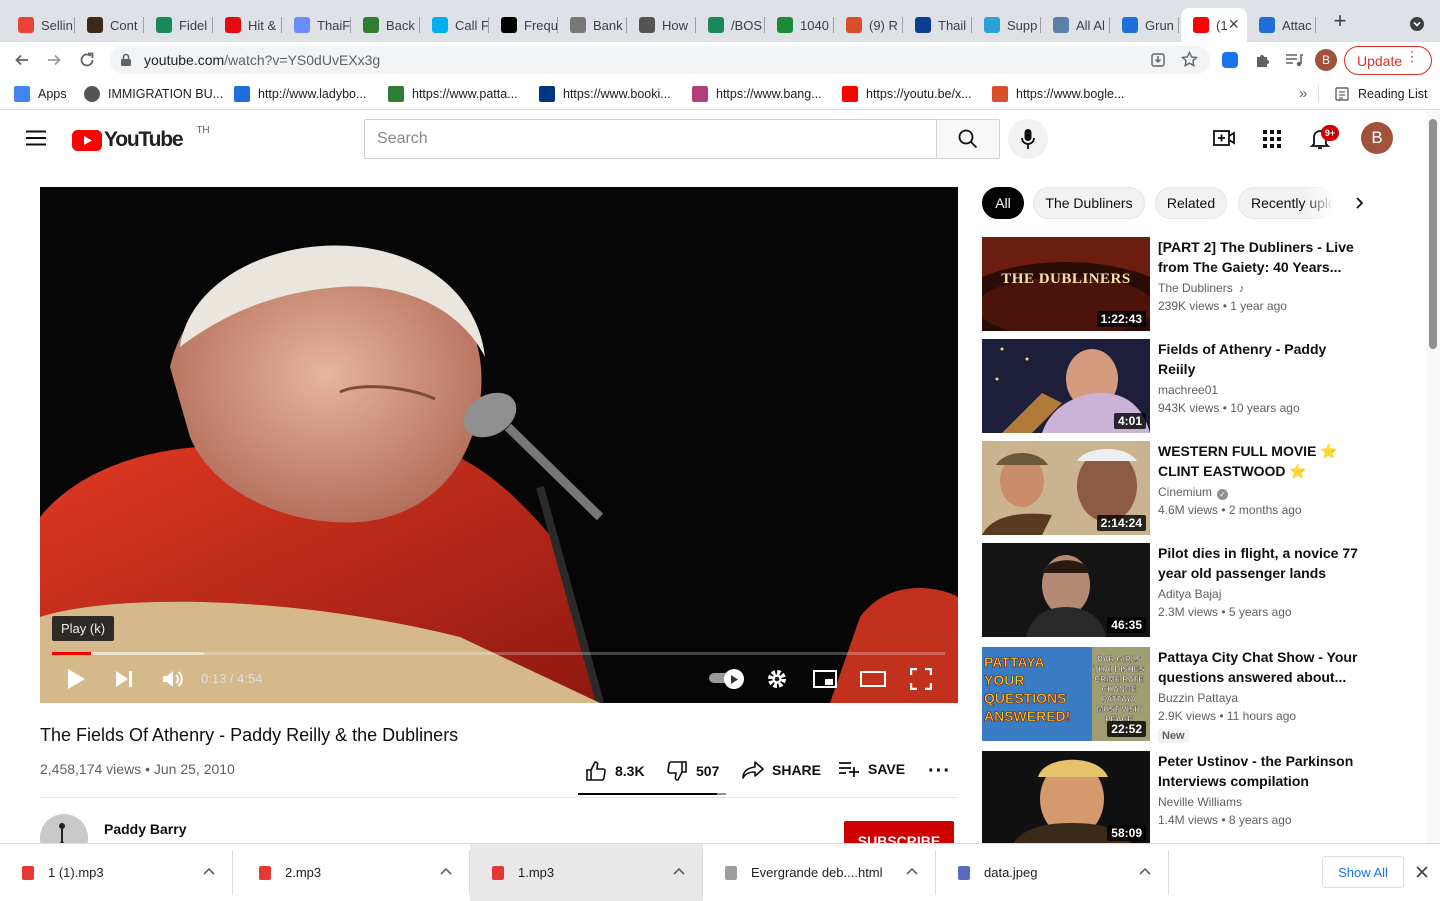 The height and width of the screenshot is (901, 1440). Describe the element at coordinates (1363, 872) in the screenshot. I see `show-all-downloads-button: Show All` at that location.